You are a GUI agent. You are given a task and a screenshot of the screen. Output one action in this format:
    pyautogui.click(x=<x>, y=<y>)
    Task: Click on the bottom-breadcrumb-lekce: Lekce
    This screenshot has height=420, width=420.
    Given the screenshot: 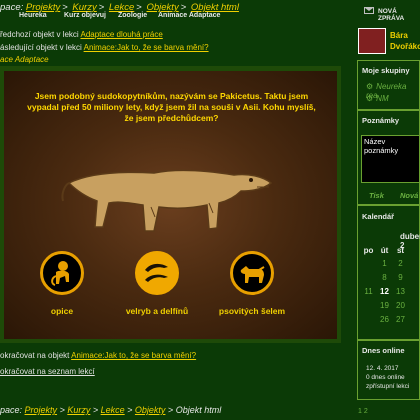 What is the action you would take?
    pyautogui.click(x=113, y=410)
    